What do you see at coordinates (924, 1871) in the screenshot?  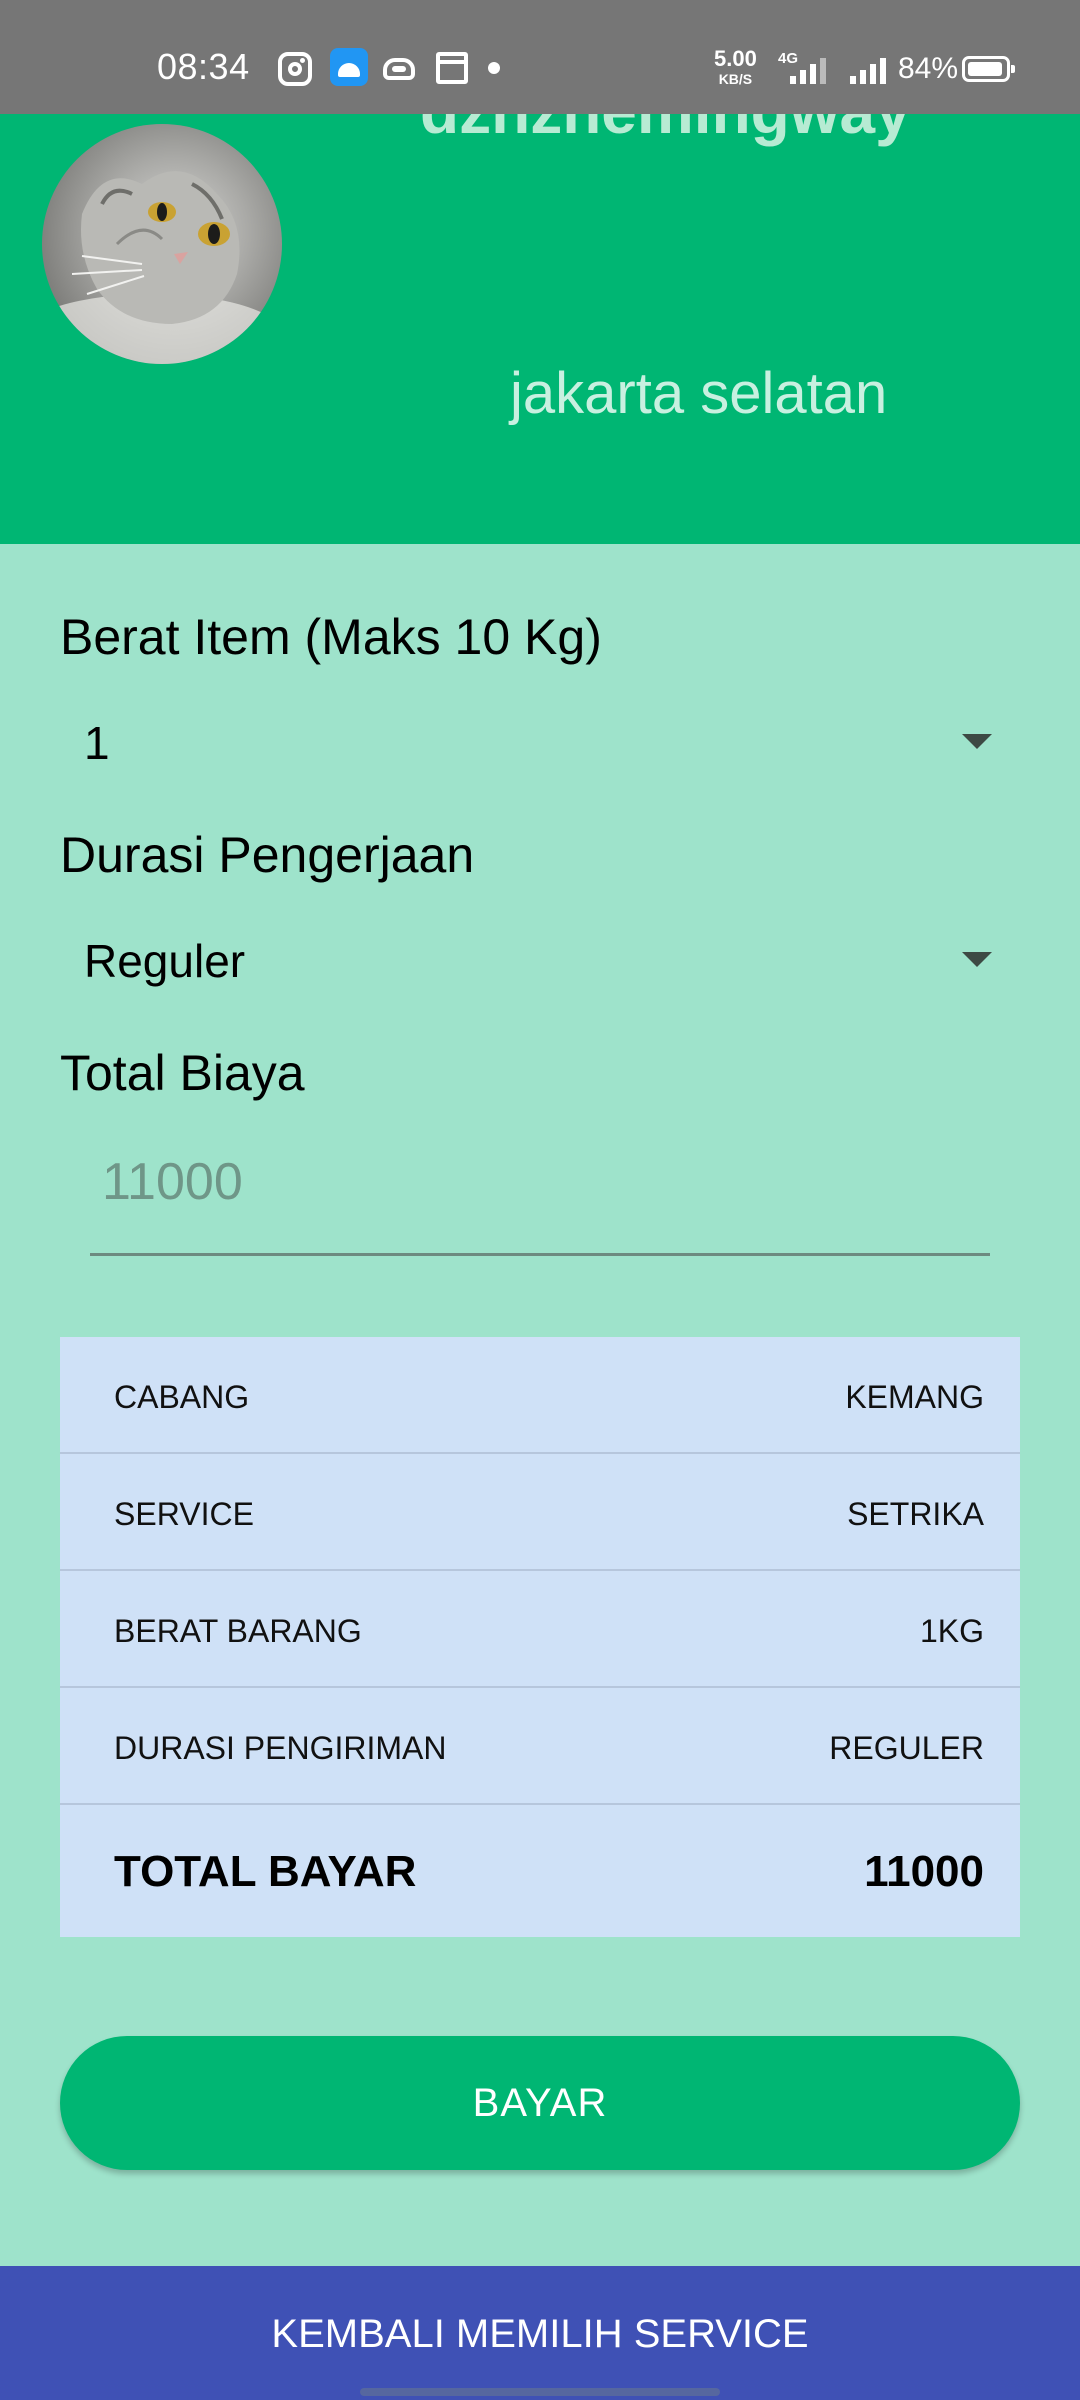 I see `summary-total-value: 11000` at bounding box center [924, 1871].